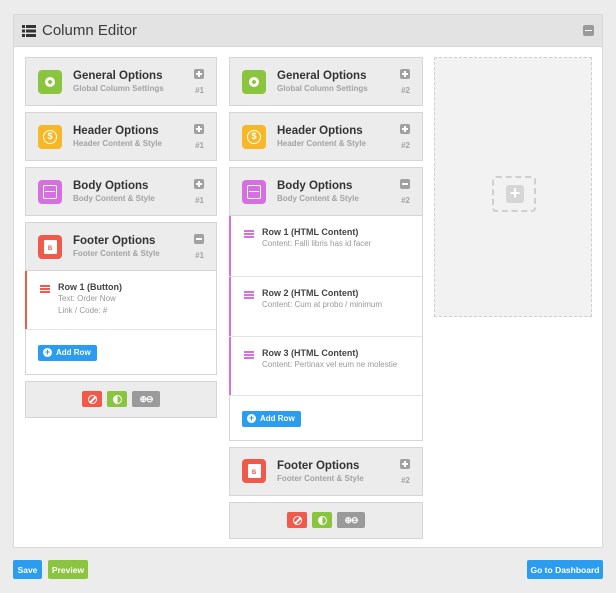 This screenshot has width=616, height=593. I want to click on card-title: Footer Options, so click(318, 465).